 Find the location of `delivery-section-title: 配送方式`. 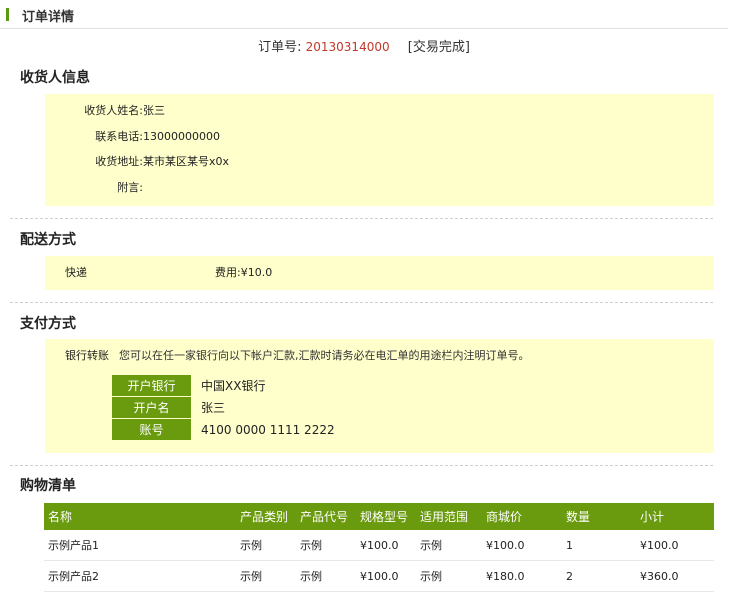

delivery-section-title: 配送方式 is located at coordinates (48, 240).